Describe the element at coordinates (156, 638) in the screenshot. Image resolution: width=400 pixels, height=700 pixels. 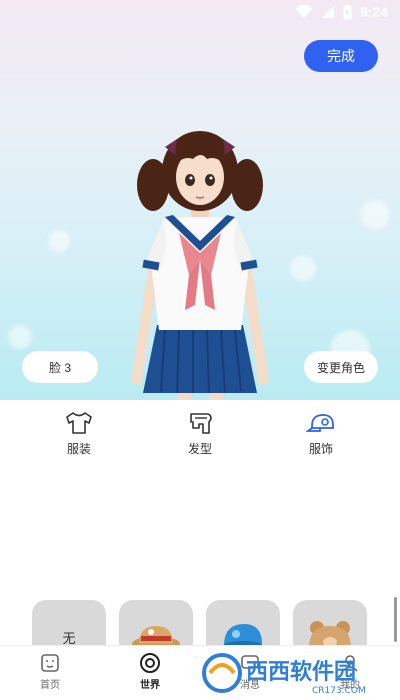
I see `straw-hat-icon` at that location.